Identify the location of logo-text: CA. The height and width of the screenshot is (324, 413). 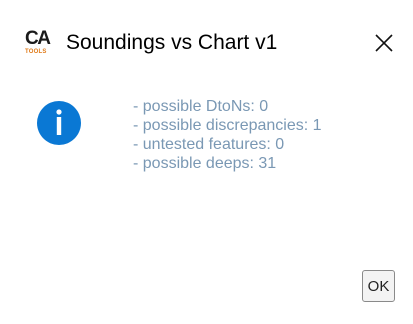
(38, 38).